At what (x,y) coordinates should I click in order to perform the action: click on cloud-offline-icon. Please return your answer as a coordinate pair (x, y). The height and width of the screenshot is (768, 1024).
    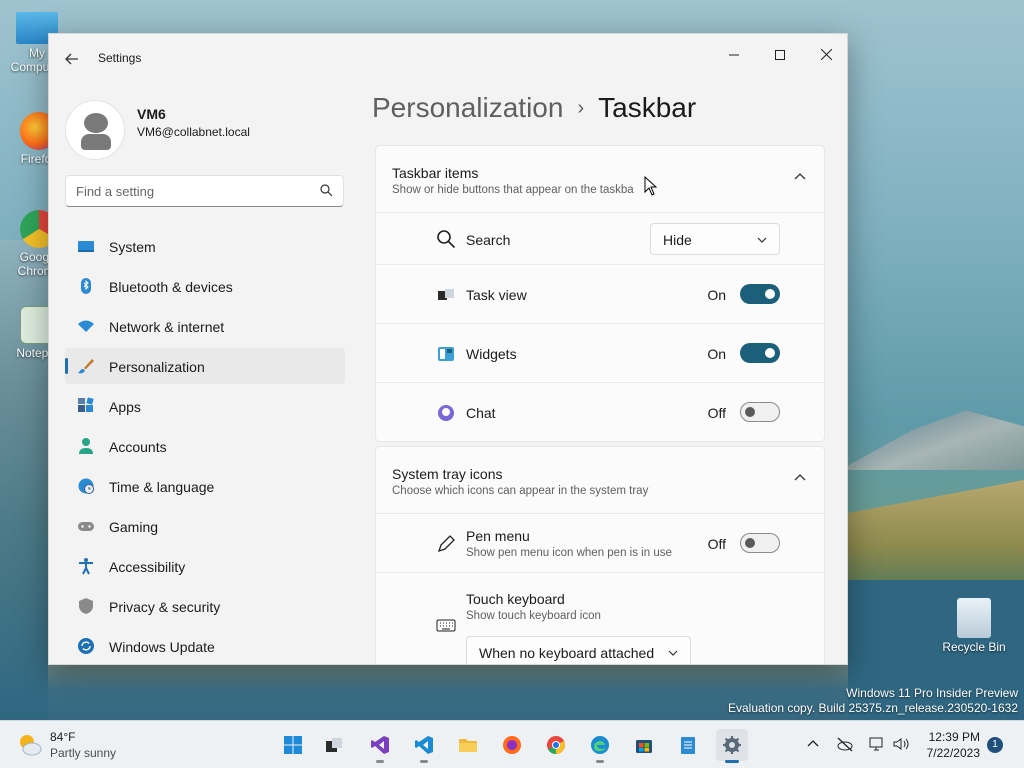
    Looking at the image, I should click on (845, 744).